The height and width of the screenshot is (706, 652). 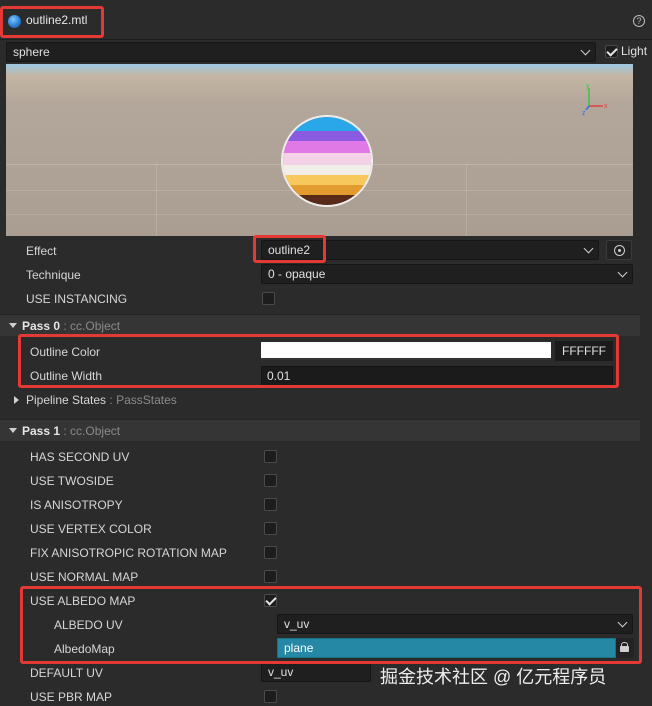 I want to click on pipeline-states-row: Pipeline States : PassStates, so click(x=101, y=400).